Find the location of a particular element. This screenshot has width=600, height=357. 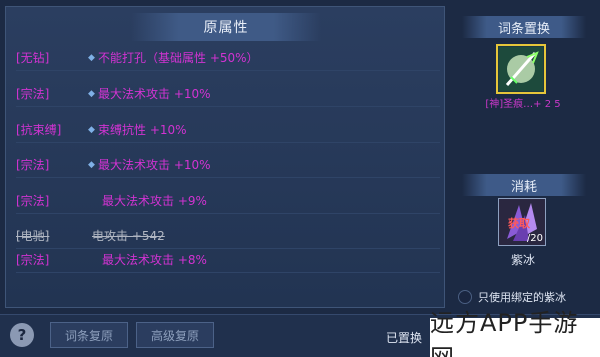

attribute-row-struck: [电驰] 电攻击 +542 is located at coordinates (228, 236).